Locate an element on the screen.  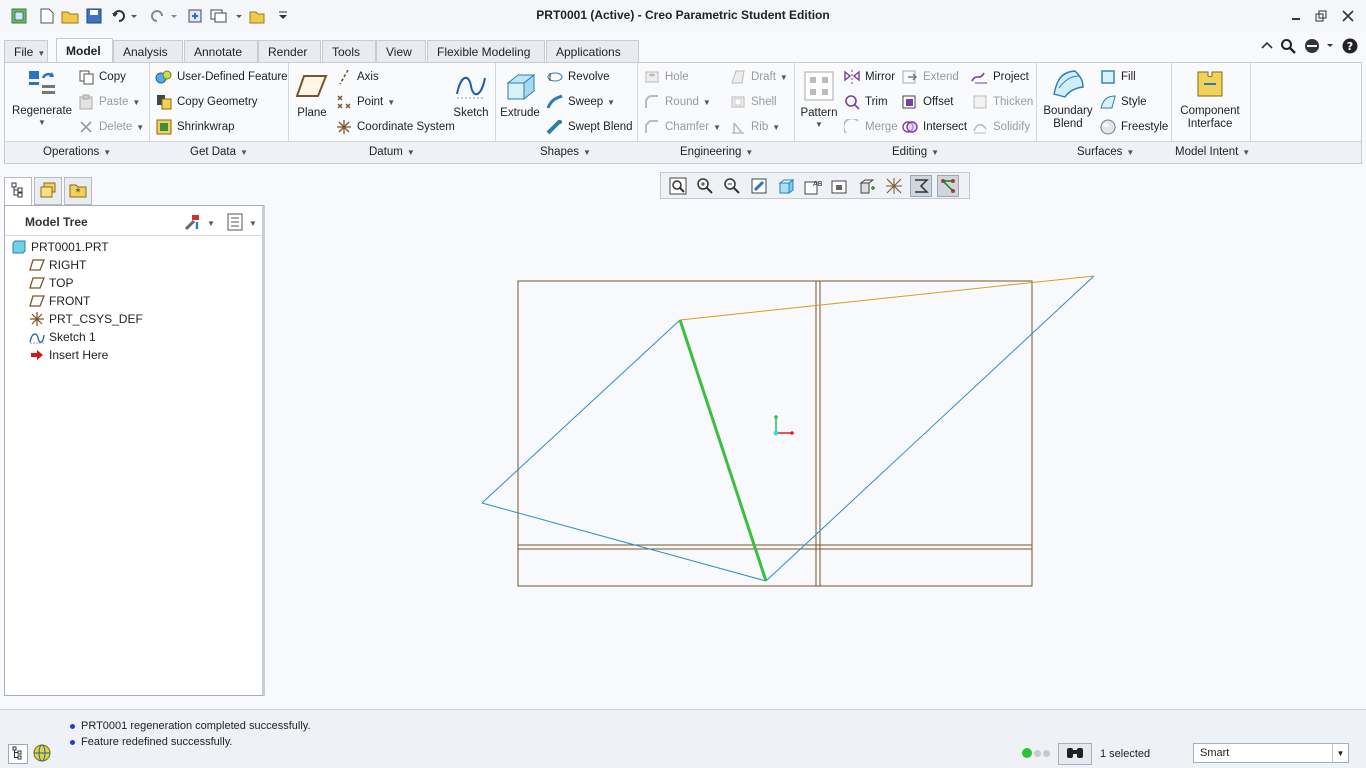
tab-view: View is located at coordinates (401, 51).